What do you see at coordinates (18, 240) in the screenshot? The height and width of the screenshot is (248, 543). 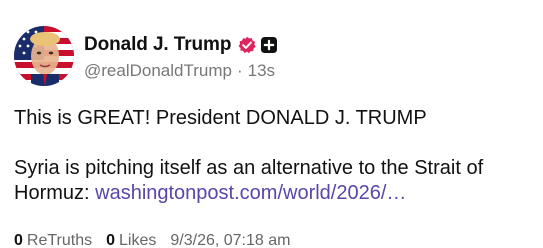 I see `retruths-count: 0` at bounding box center [18, 240].